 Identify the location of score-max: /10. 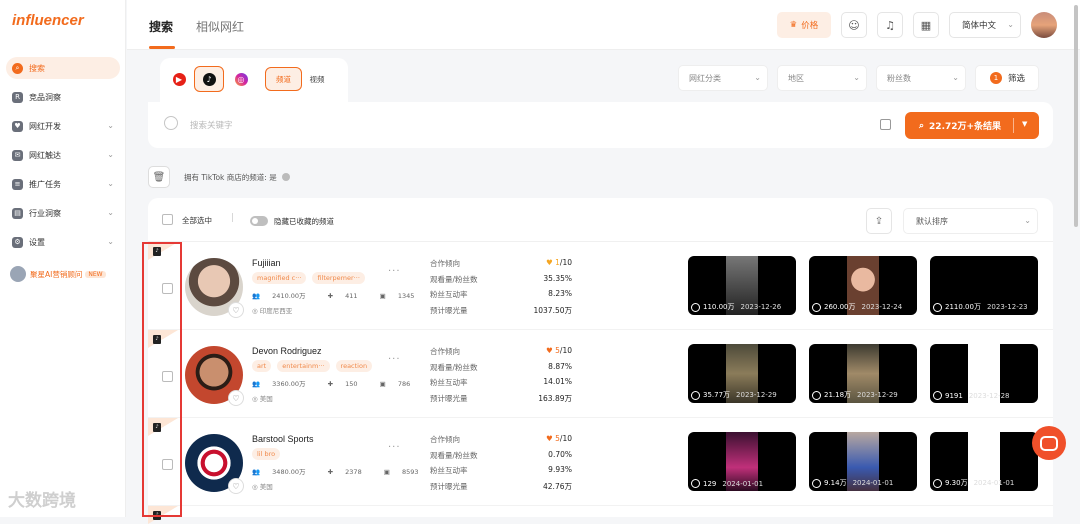
(565, 438).